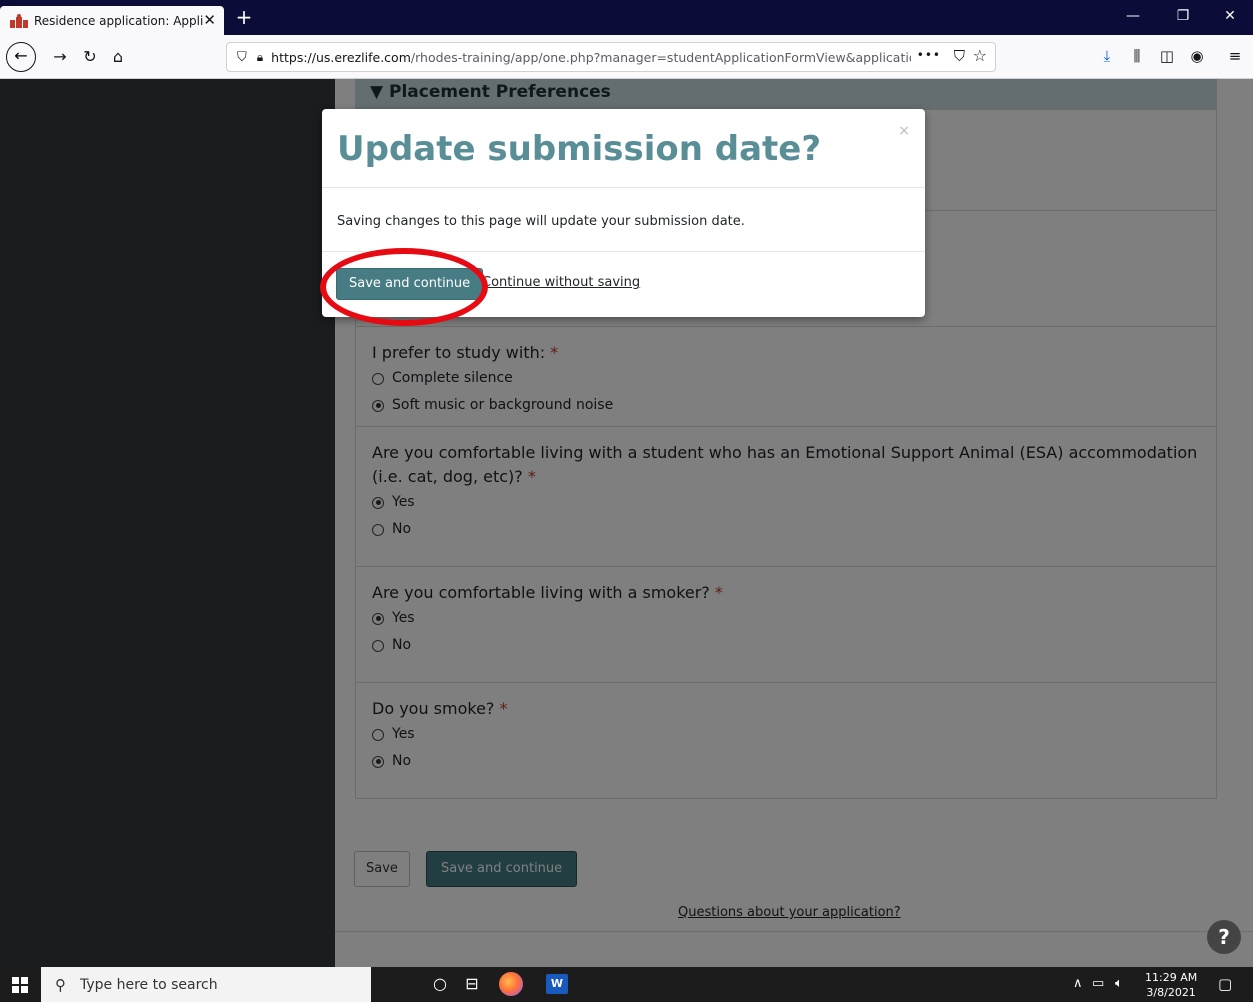 This screenshot has width=1253, height=1002. What do you see at coordinates (149, 984) in the screenshot?
I see `search-placeholder: Type here to search` at bounding box center [149, 984].